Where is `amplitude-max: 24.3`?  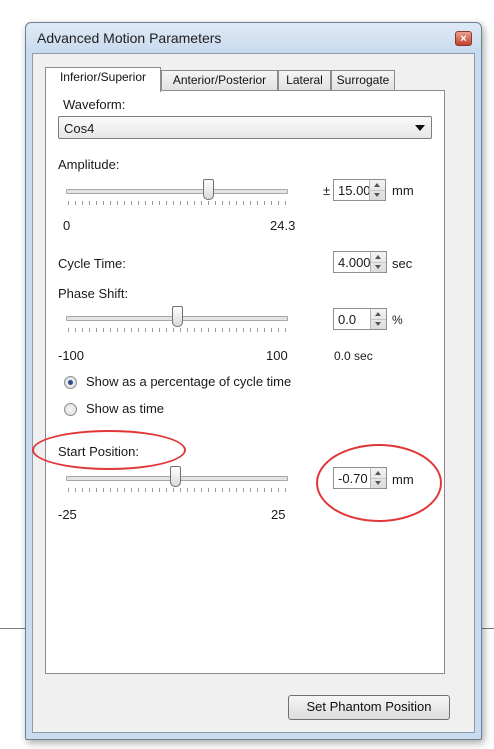 amplitude-max: 24.3 is located at coordinates (283, 225).